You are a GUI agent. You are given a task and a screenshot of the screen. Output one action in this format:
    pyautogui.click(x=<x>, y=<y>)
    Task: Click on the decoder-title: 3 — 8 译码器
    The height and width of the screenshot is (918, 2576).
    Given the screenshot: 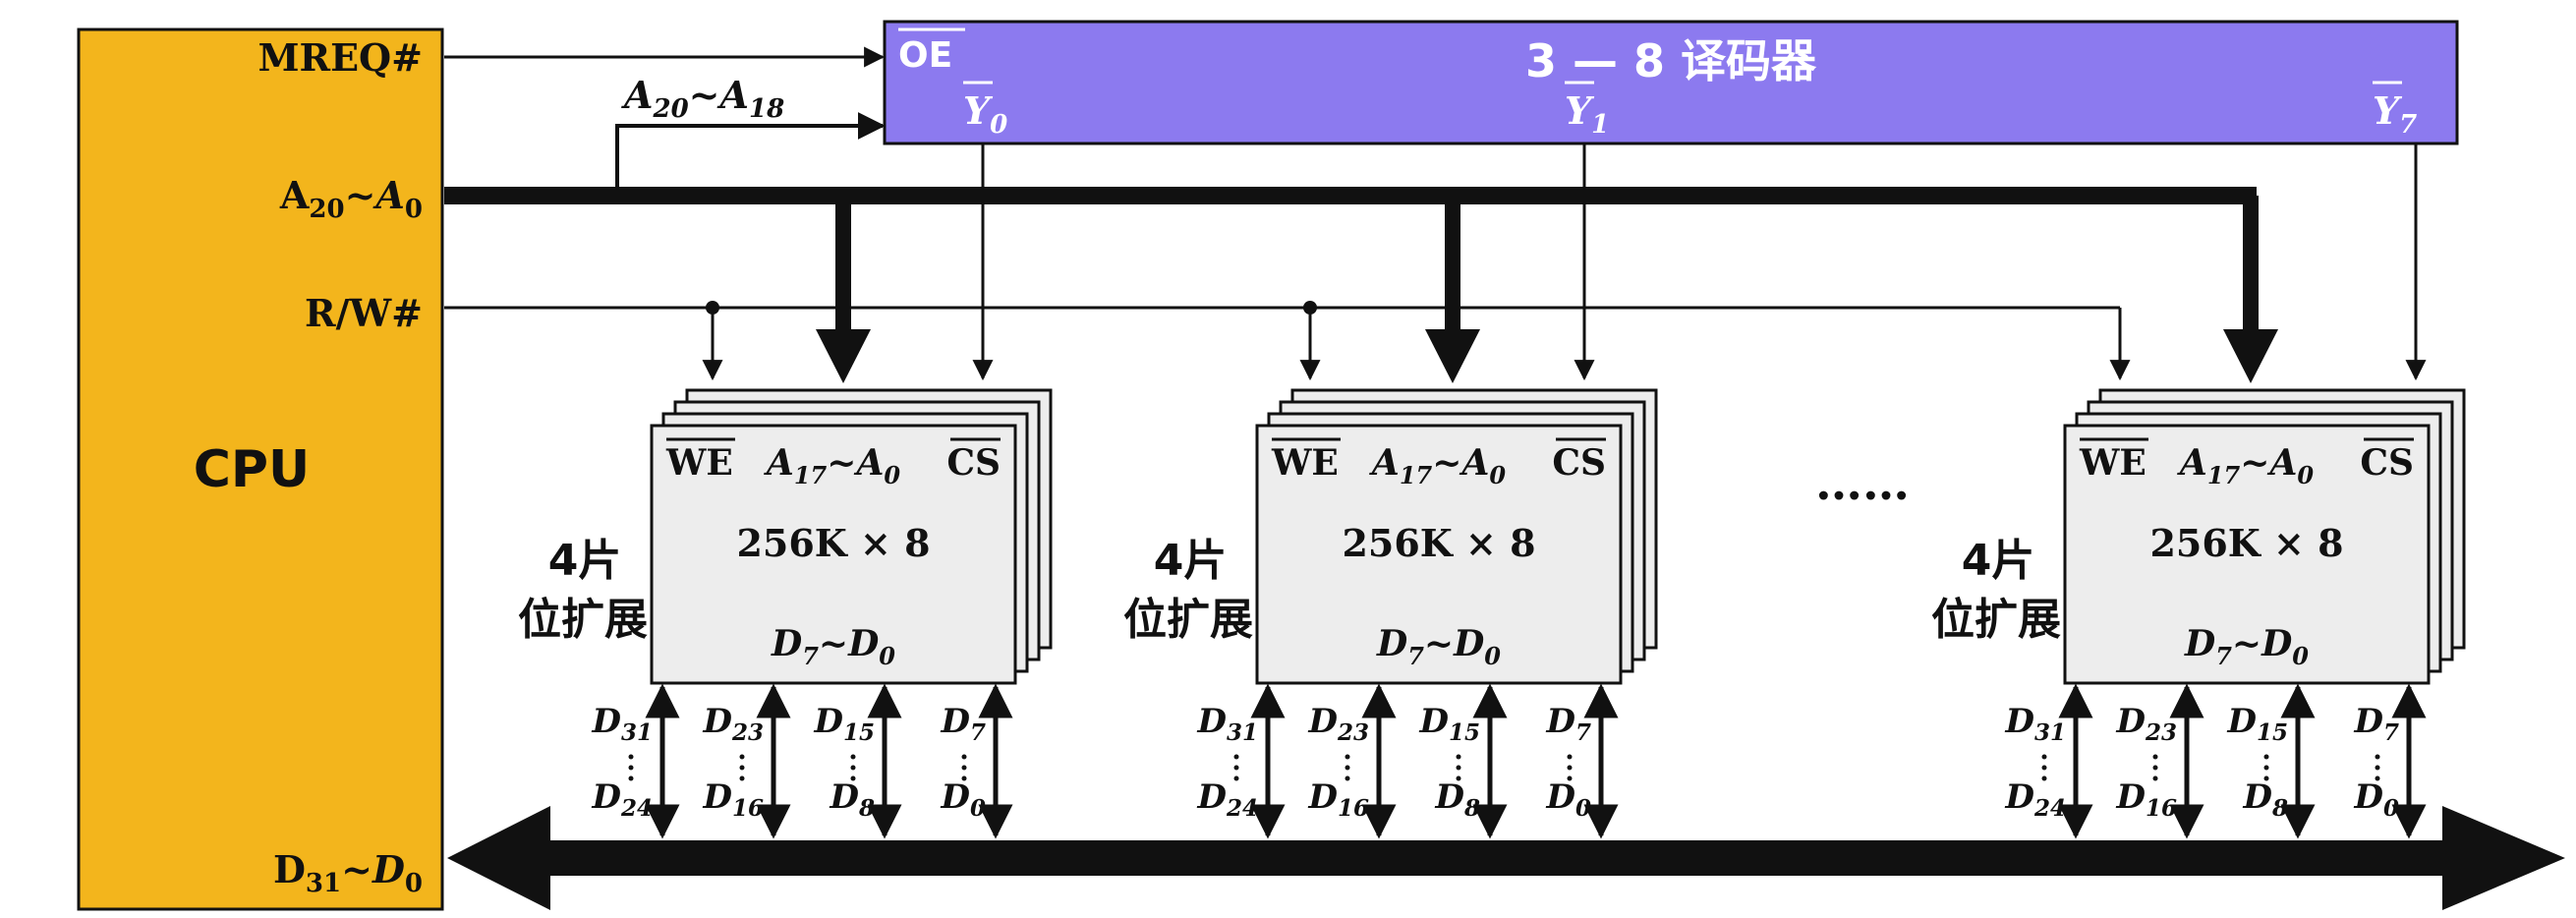 What is the action you would take?
    pyautogui.click(x=1671, y=60)
    